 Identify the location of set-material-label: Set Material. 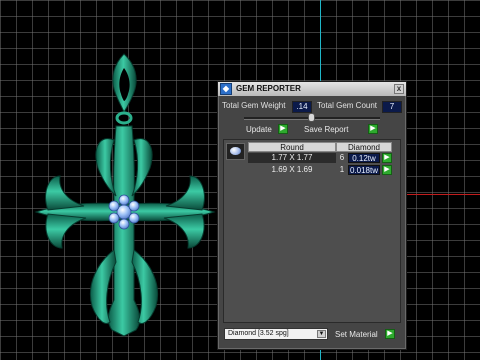
(356, 334).